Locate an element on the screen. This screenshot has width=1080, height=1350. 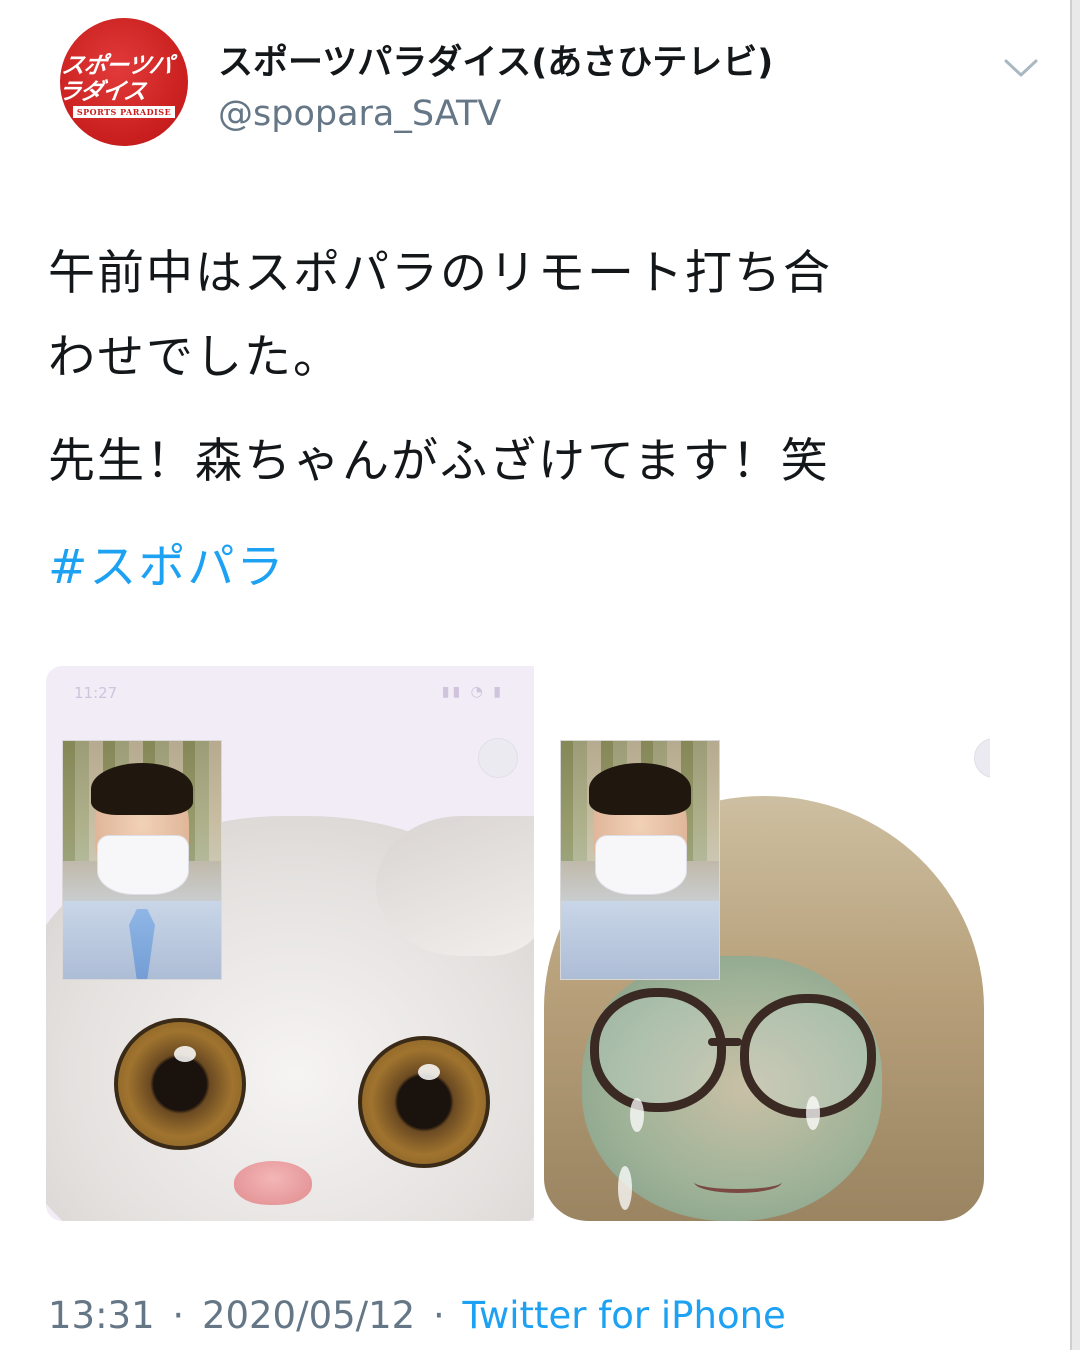
avatar: スポーツパラダイス SPORTS PARADISE is located at coordinates (122, 82).